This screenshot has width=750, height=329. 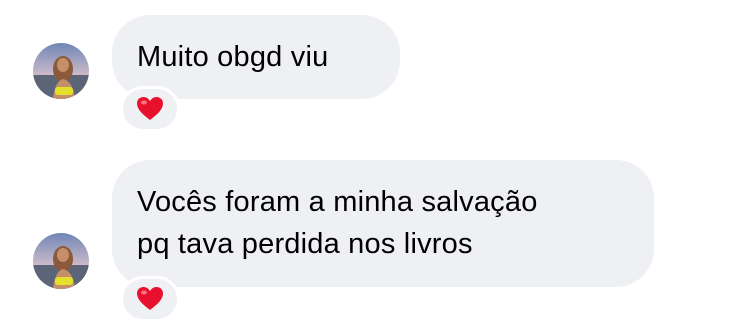 I want to click on message-text-line: Vocês foram a minha salvação, so click(x=337, y=202).